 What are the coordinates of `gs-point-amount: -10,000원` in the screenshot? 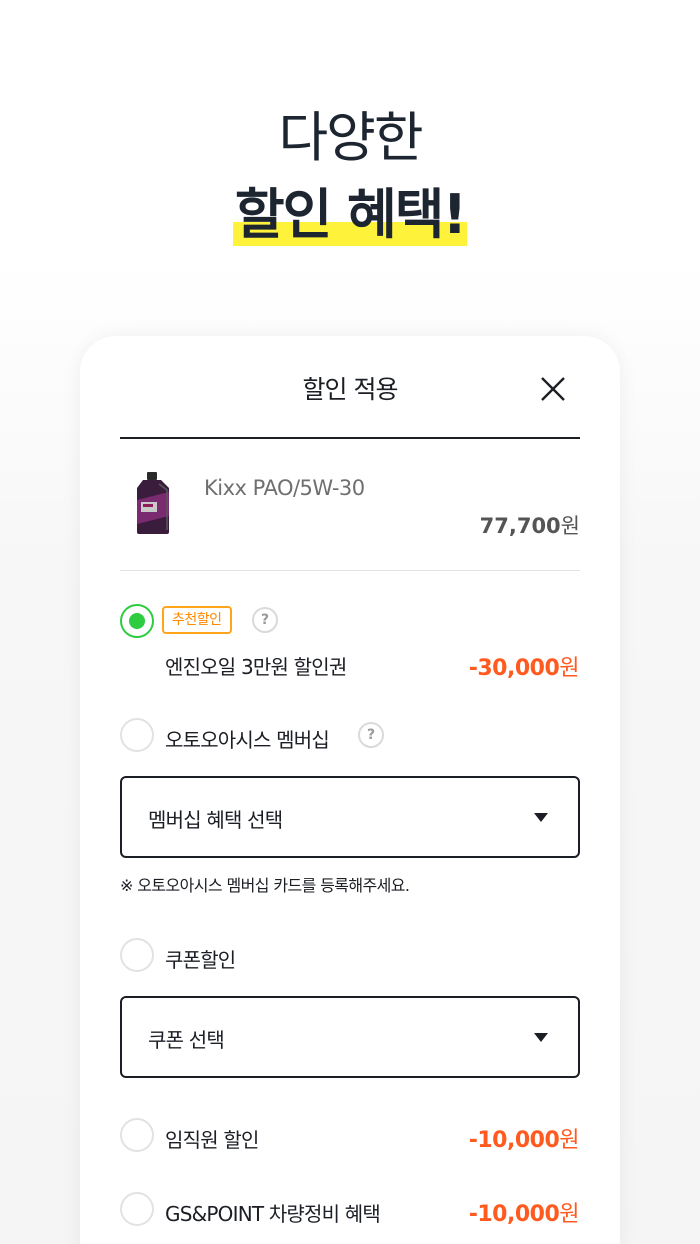 It's located at (524, 1212).